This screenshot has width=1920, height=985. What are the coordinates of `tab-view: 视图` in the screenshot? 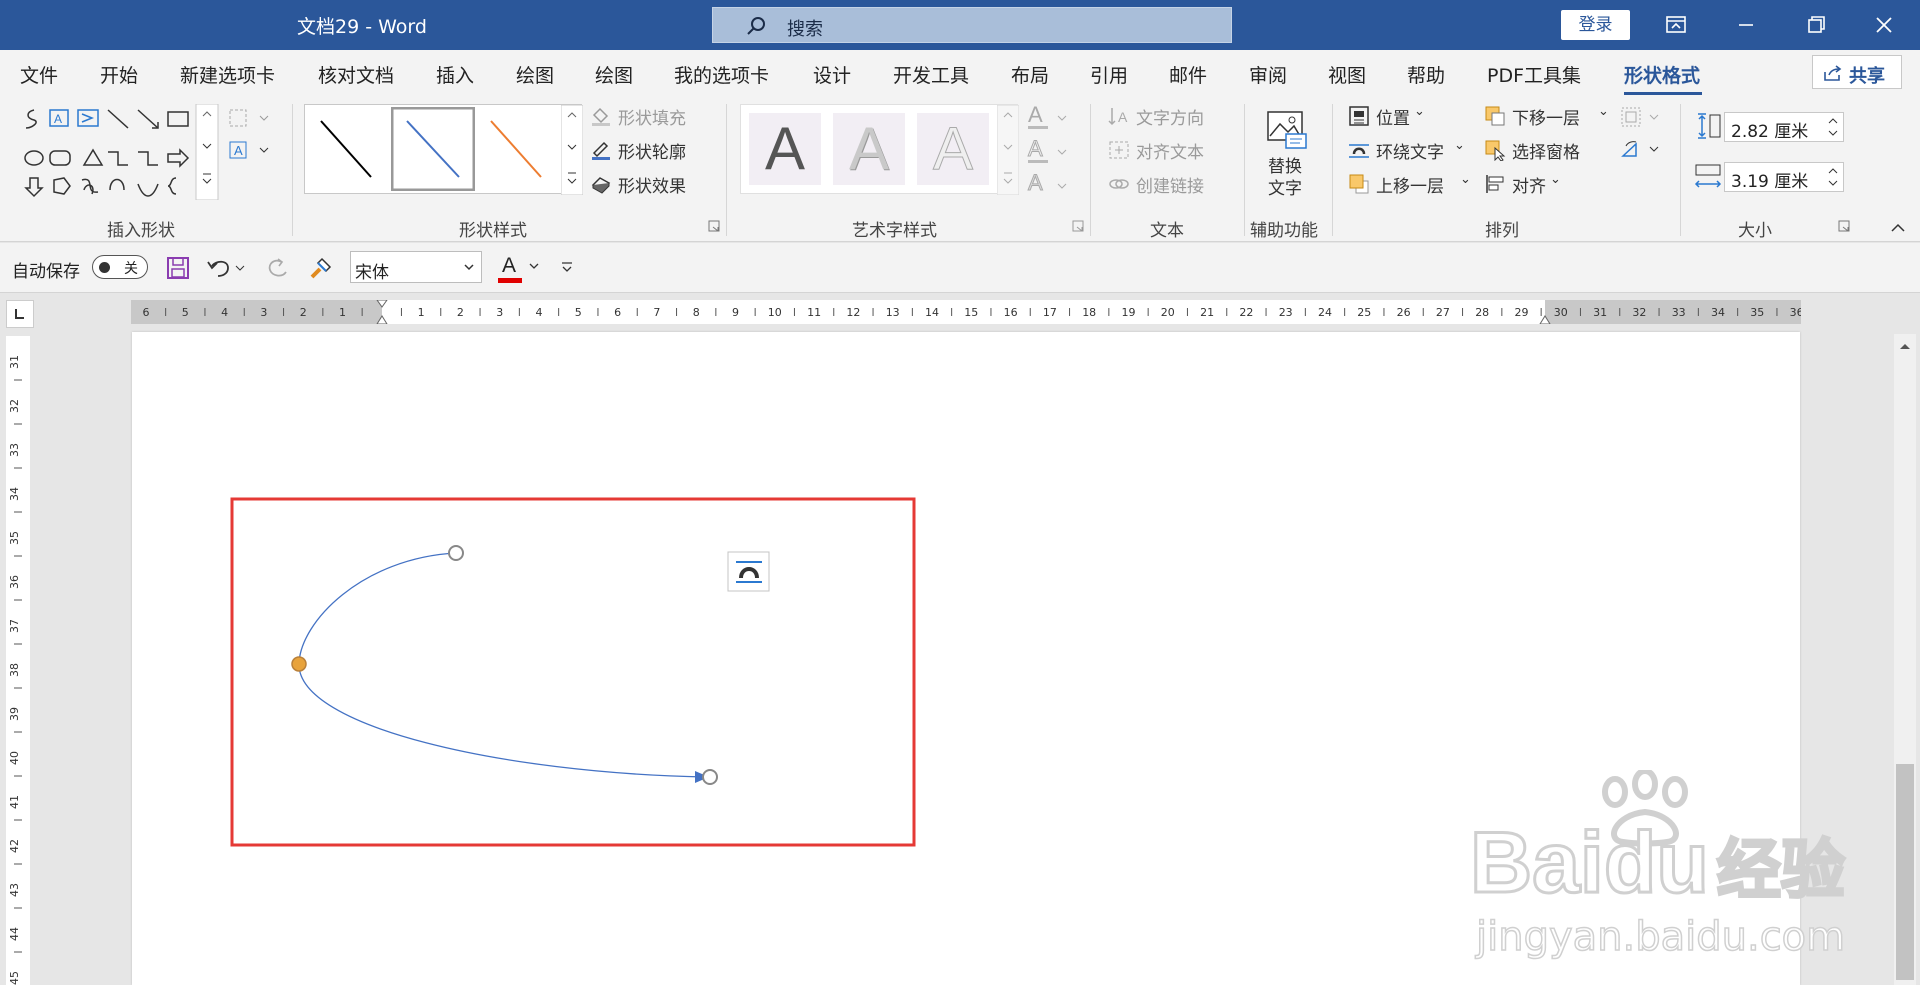 It's located at (1347, 74).